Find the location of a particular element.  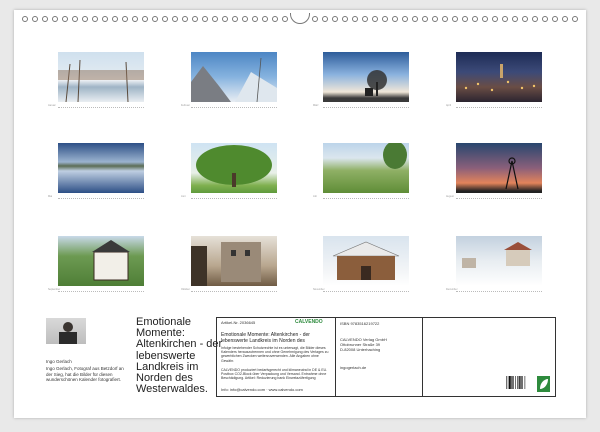

author-photo is located at coordinates (66, 331).